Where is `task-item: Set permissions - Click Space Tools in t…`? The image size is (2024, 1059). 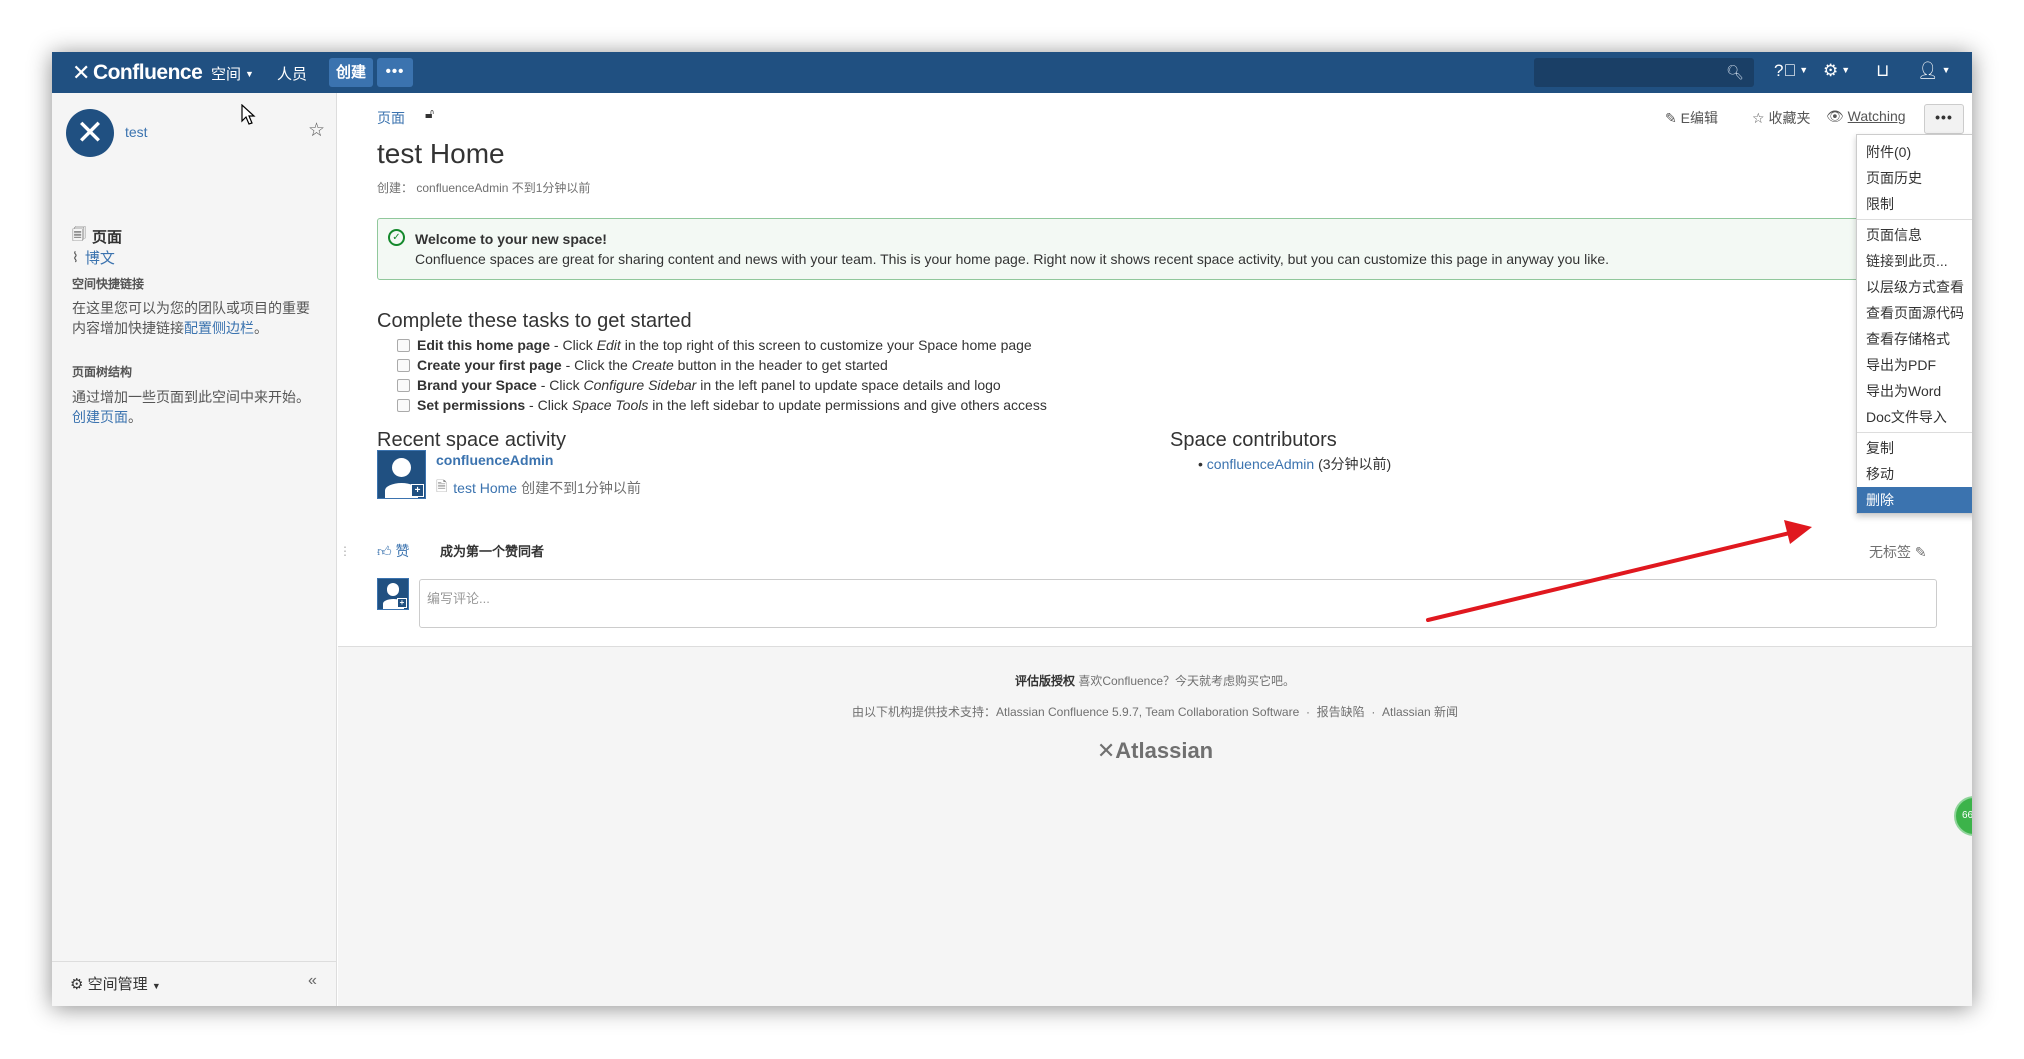 task-item: Set permissions - Click Space Tools in t… is located at coordinates (722, 405).